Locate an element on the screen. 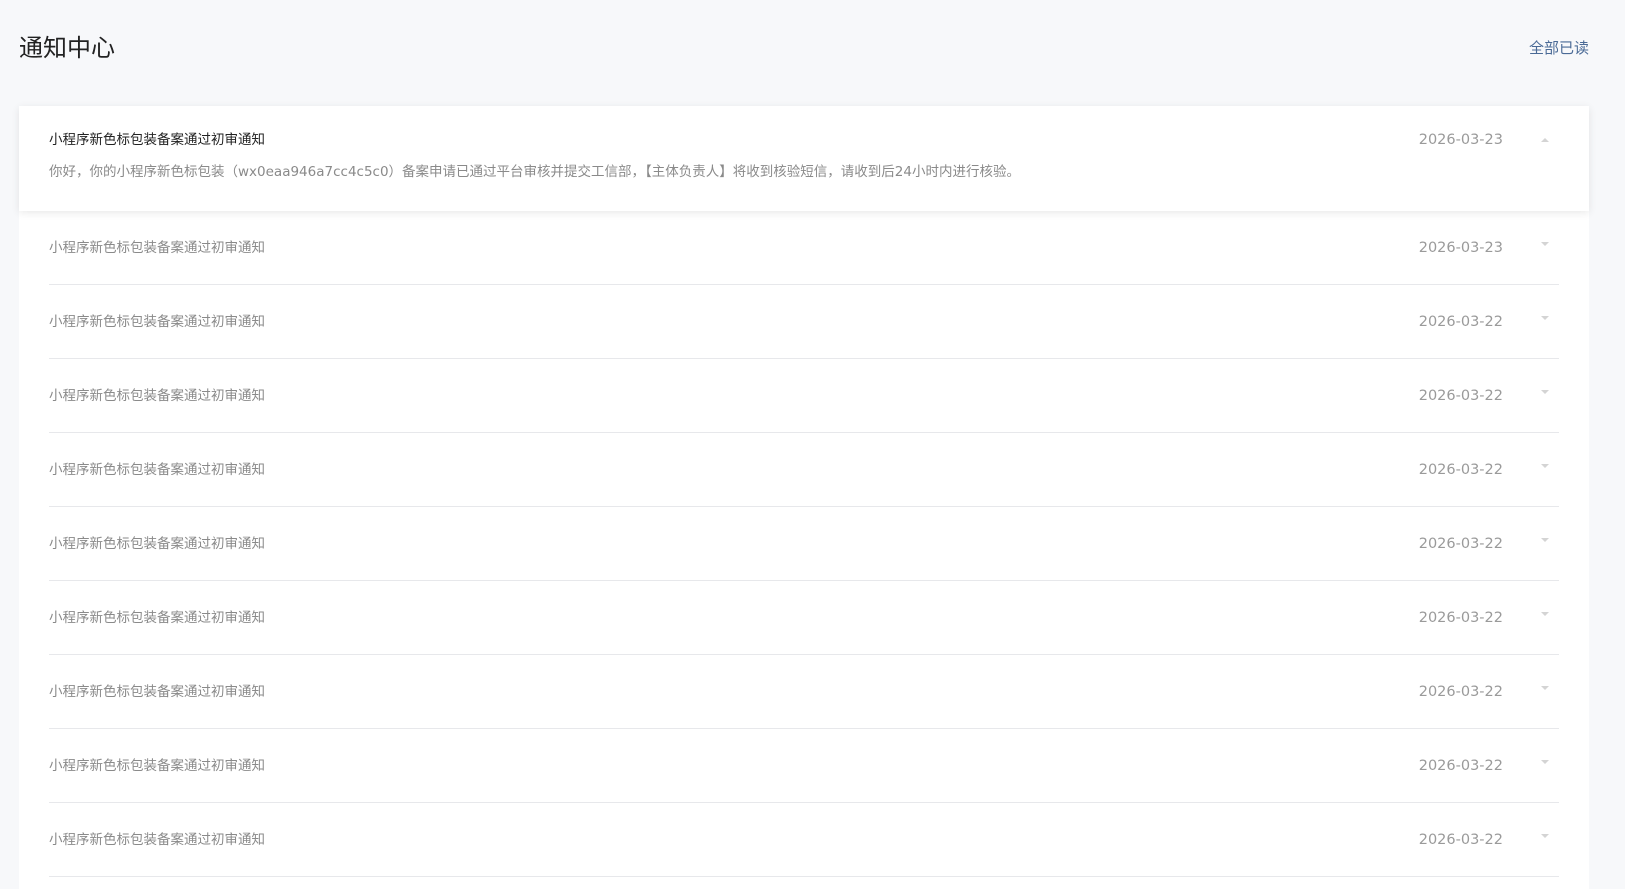  page-title: 通知中心 is located at coordinates (67, 48).